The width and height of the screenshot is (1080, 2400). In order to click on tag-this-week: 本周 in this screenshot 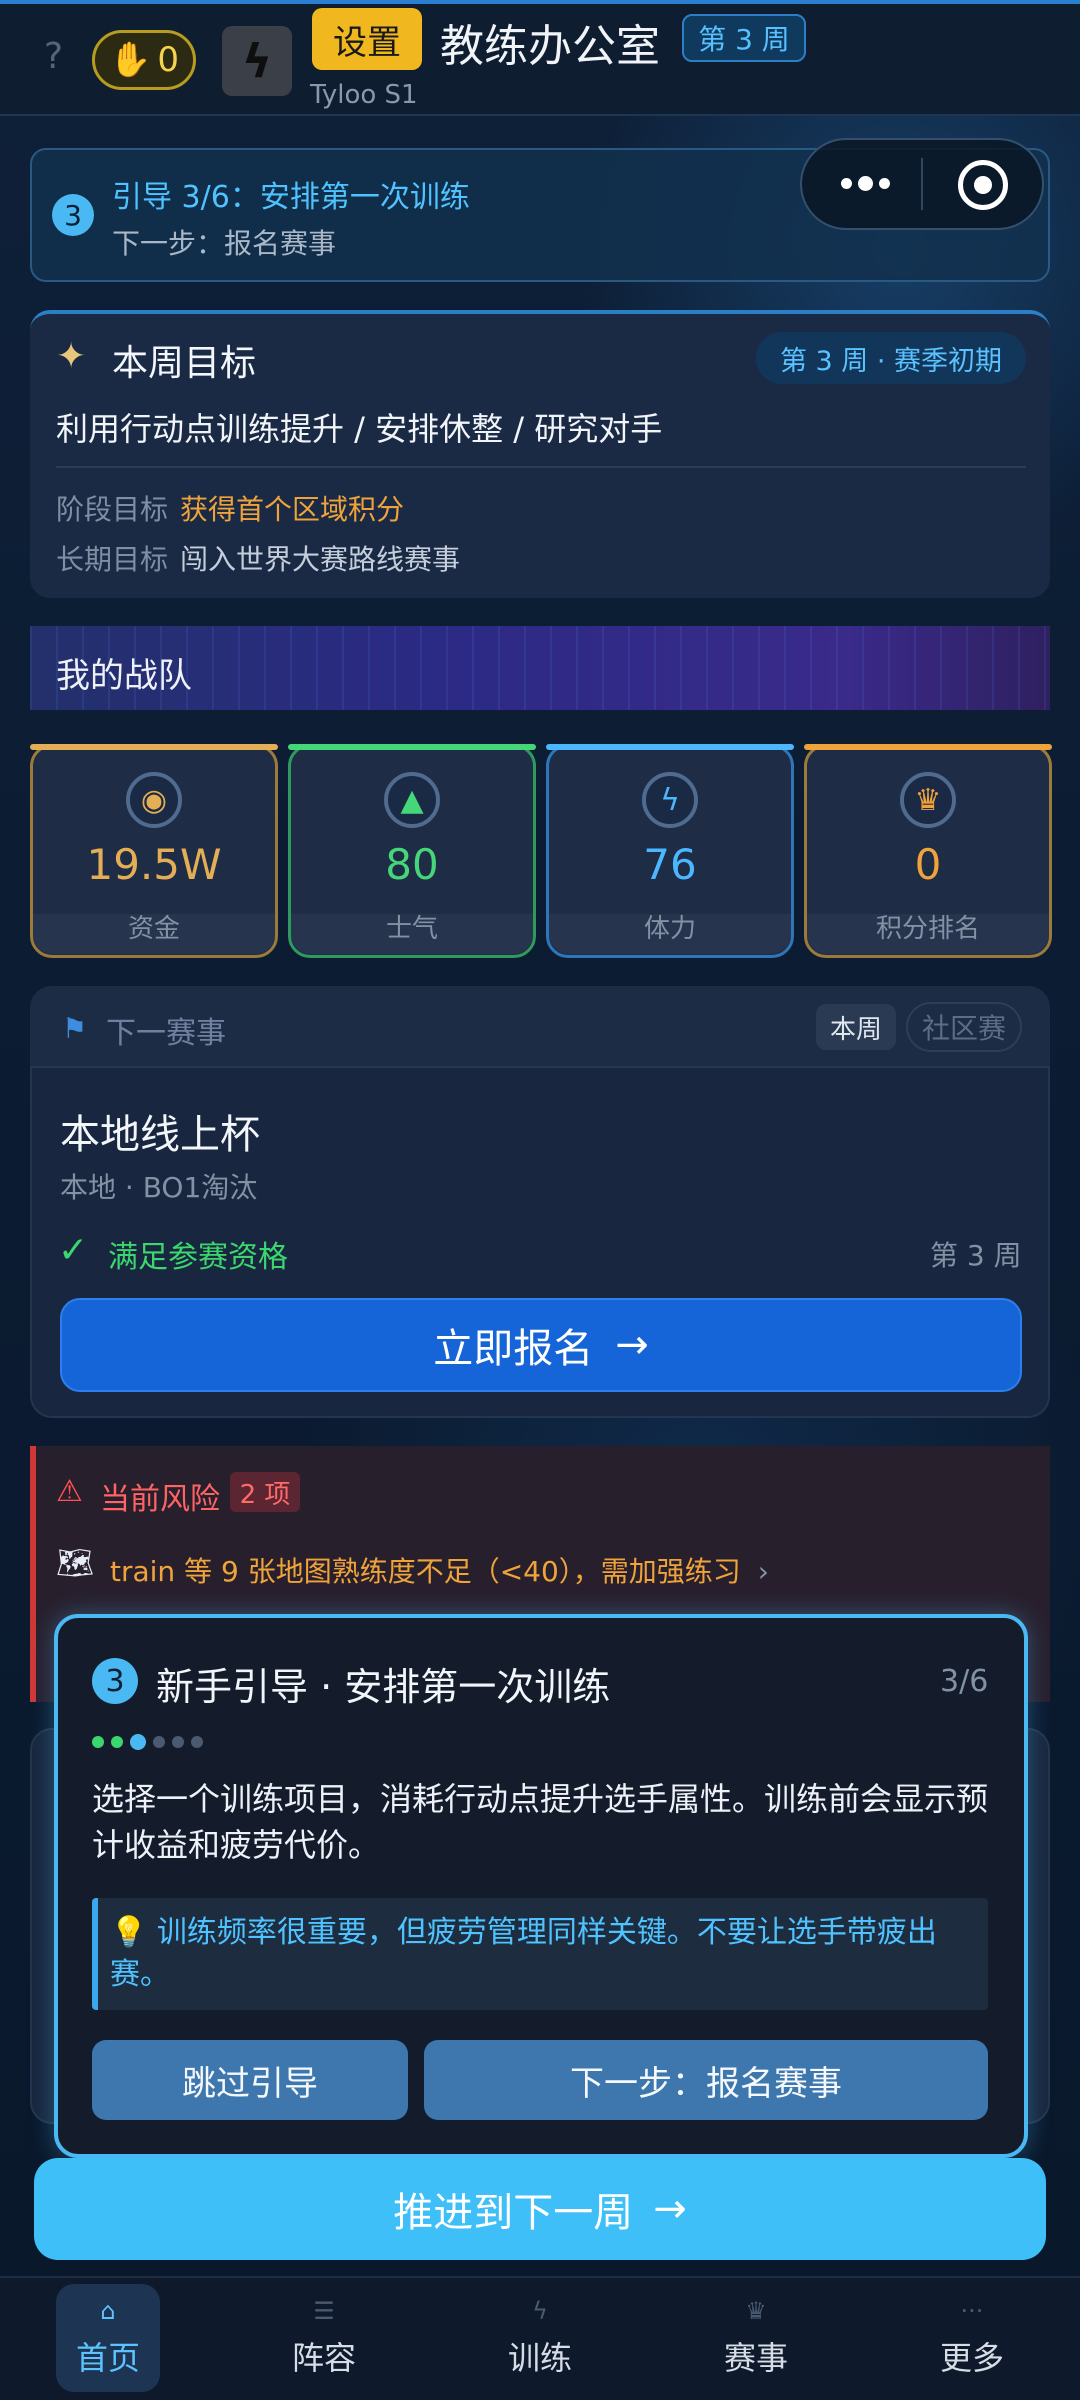, I will do `click(856, 1027)`.